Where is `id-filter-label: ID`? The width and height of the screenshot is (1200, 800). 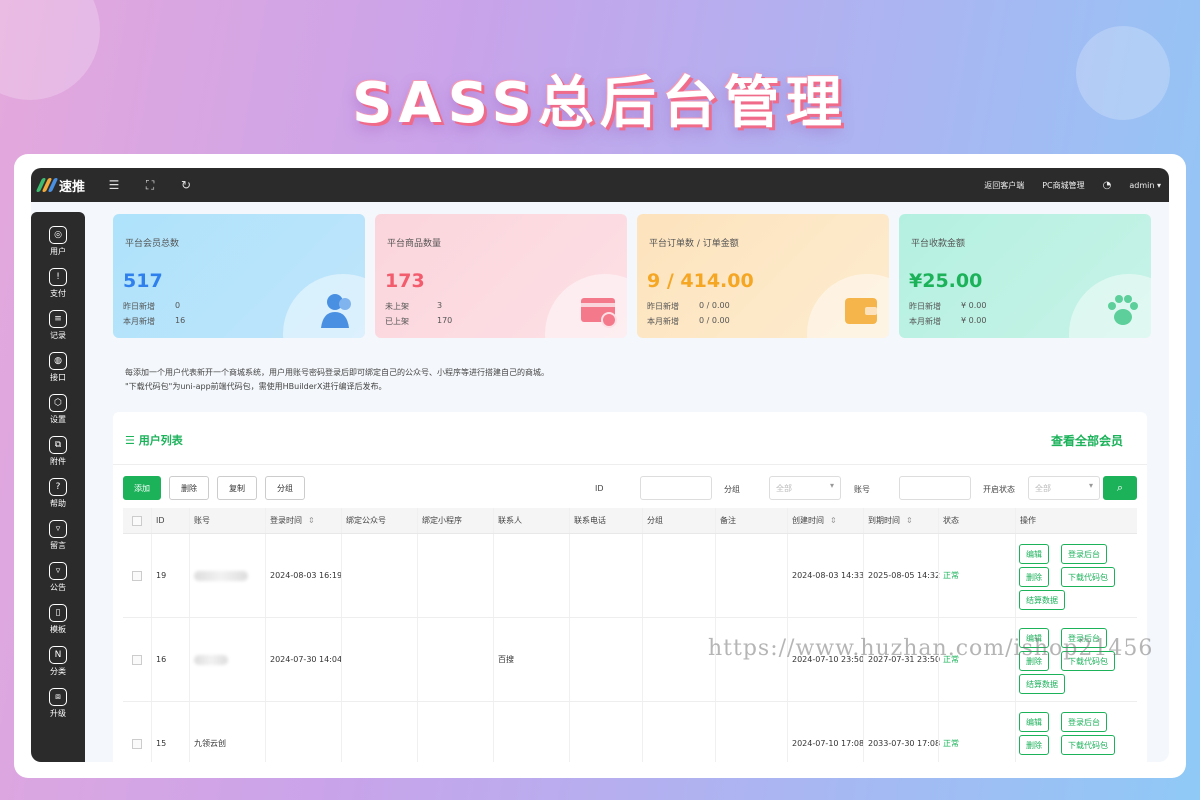
id-filter-label: ID is located at coordinates (599, 488).